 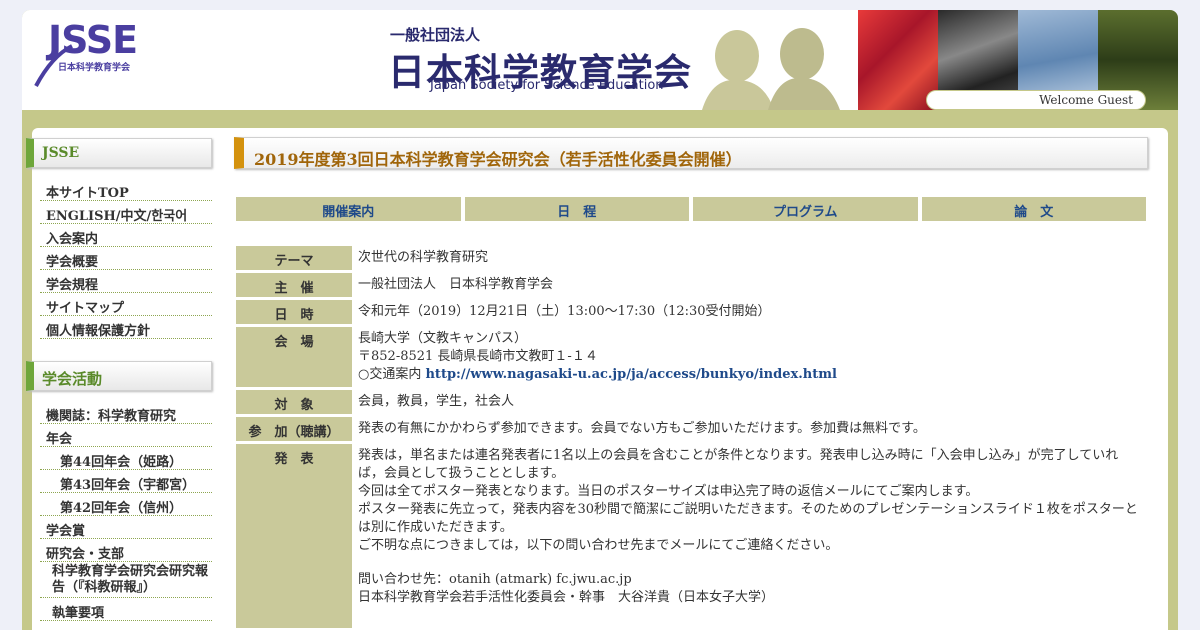 What do you see at coordinates (126, 580) in the screenshot?
I see `sidebar-item-research-reports: 科学教育学会研究会研究報告（『科教研報』）` at bounding box center [126, 580].